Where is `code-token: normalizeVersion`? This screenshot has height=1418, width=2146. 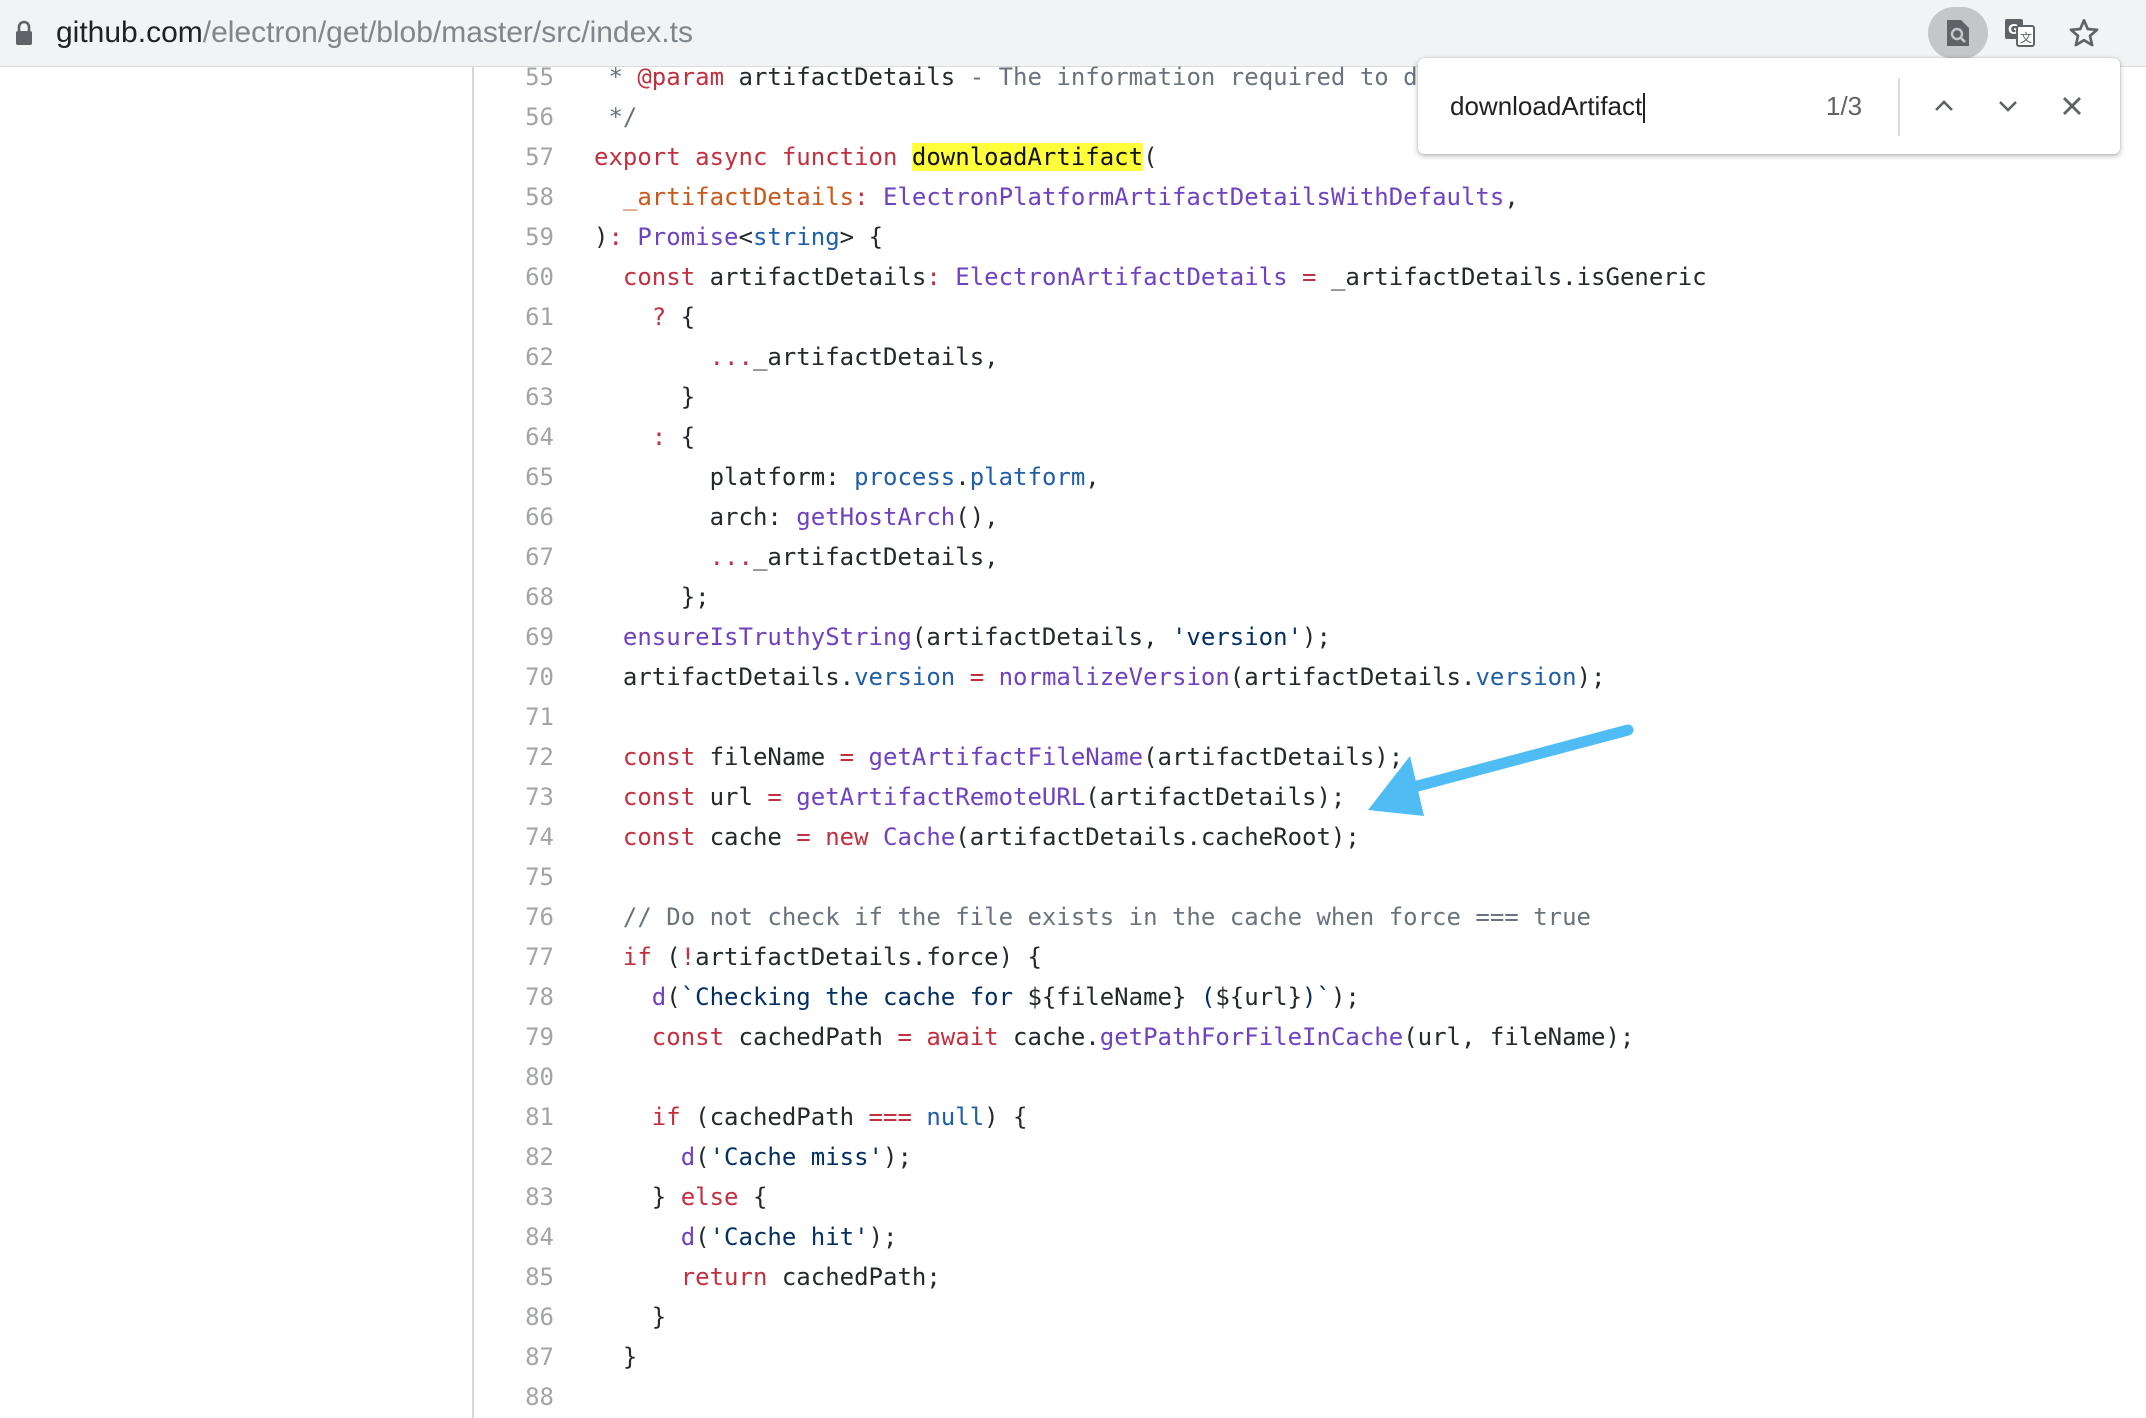 code-token: normalizeVersion is located at coordinates (1114, 677).